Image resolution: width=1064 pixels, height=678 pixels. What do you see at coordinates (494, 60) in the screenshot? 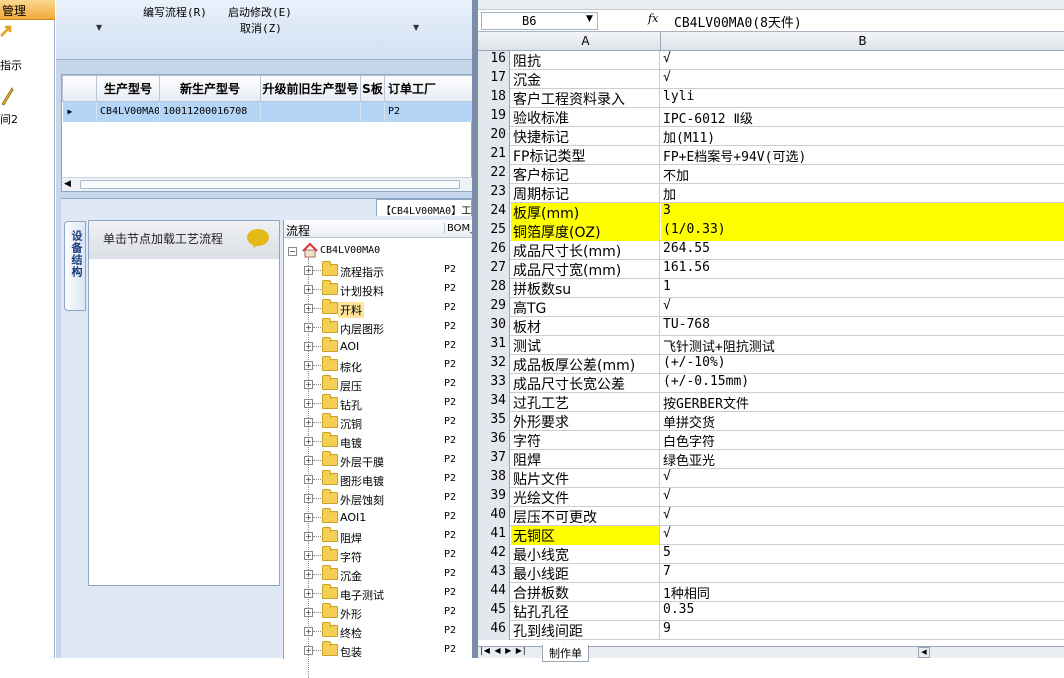
I see `row-number: 16` at bounding box center [494, 60].